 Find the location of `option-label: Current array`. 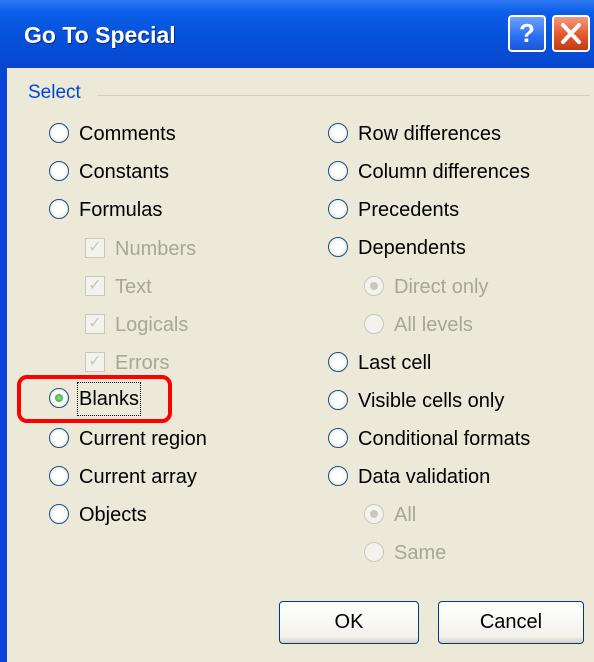

option-label: Current array is located at coordinates (138, 477).